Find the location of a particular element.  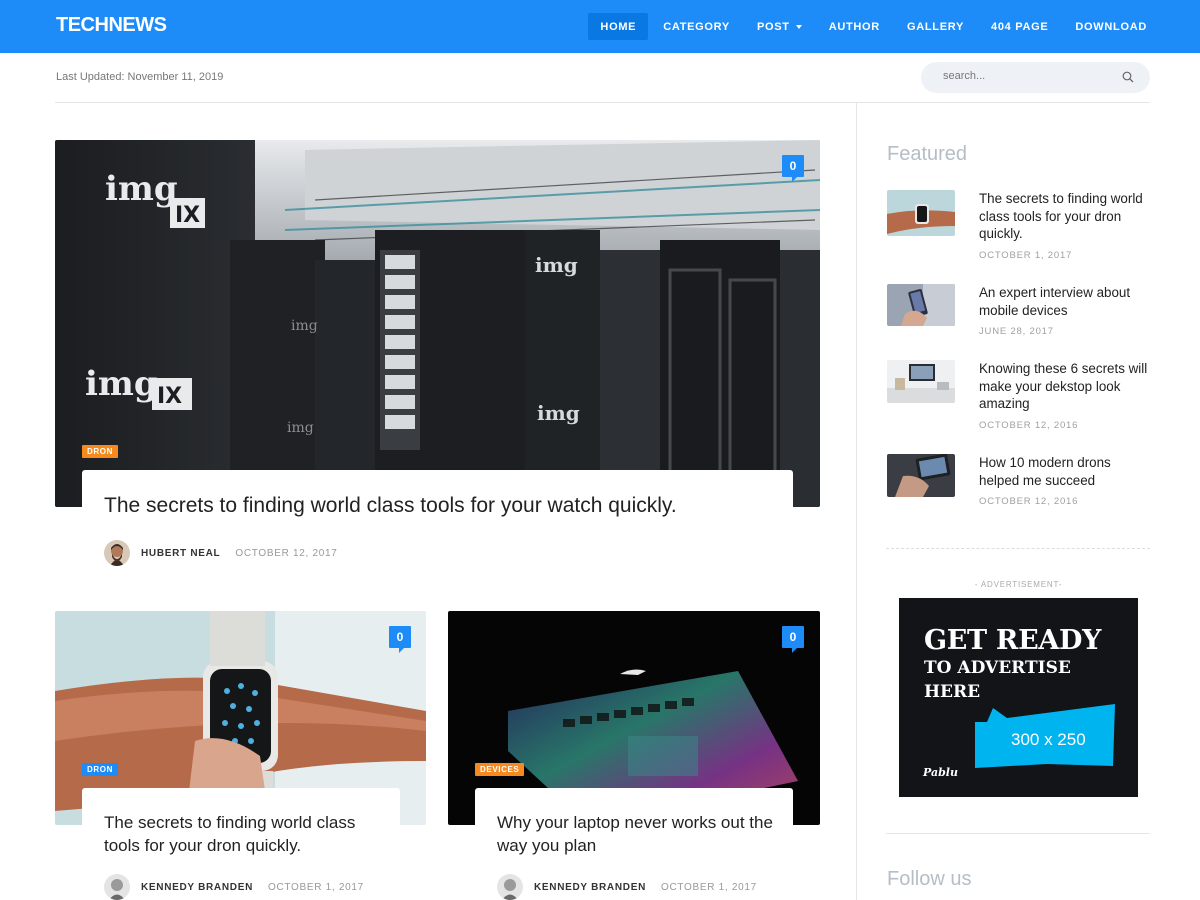

follow-us-heading: Follow us is located at coordinates (929, 879).